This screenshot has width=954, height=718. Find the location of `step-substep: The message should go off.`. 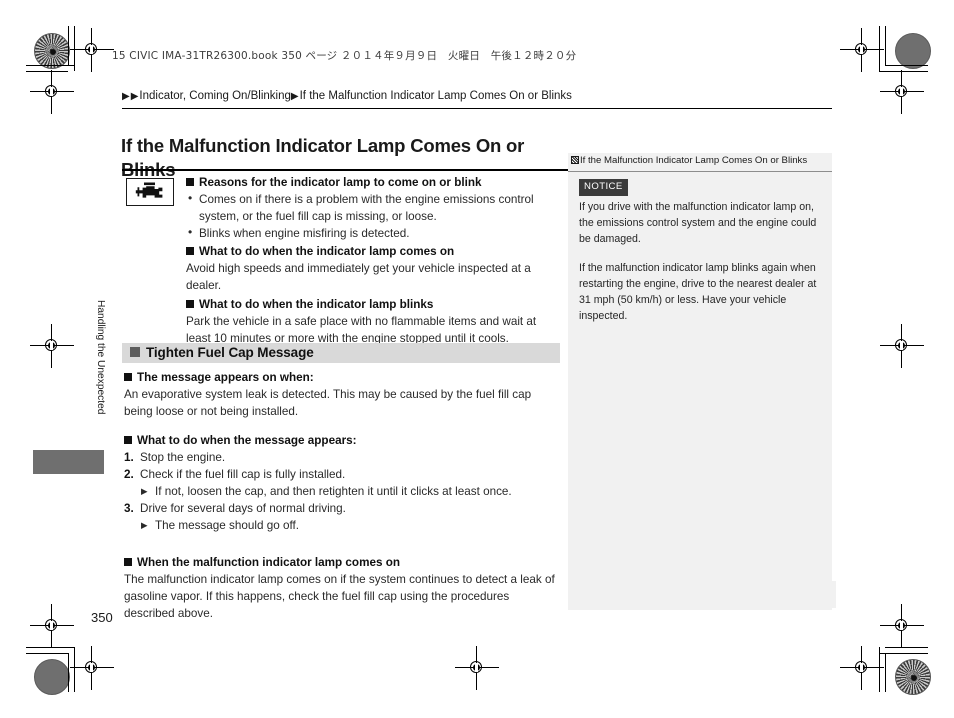

step-substep: The message should go off. is located at coordinates (341, 526).